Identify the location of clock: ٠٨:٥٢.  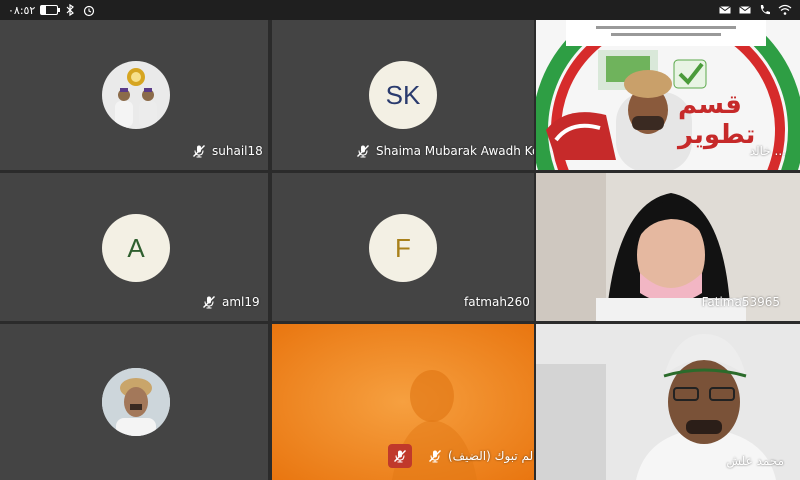
(22, 10).